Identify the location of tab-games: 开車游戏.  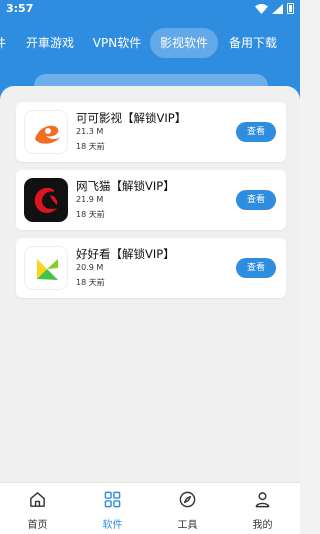
(50, 43).